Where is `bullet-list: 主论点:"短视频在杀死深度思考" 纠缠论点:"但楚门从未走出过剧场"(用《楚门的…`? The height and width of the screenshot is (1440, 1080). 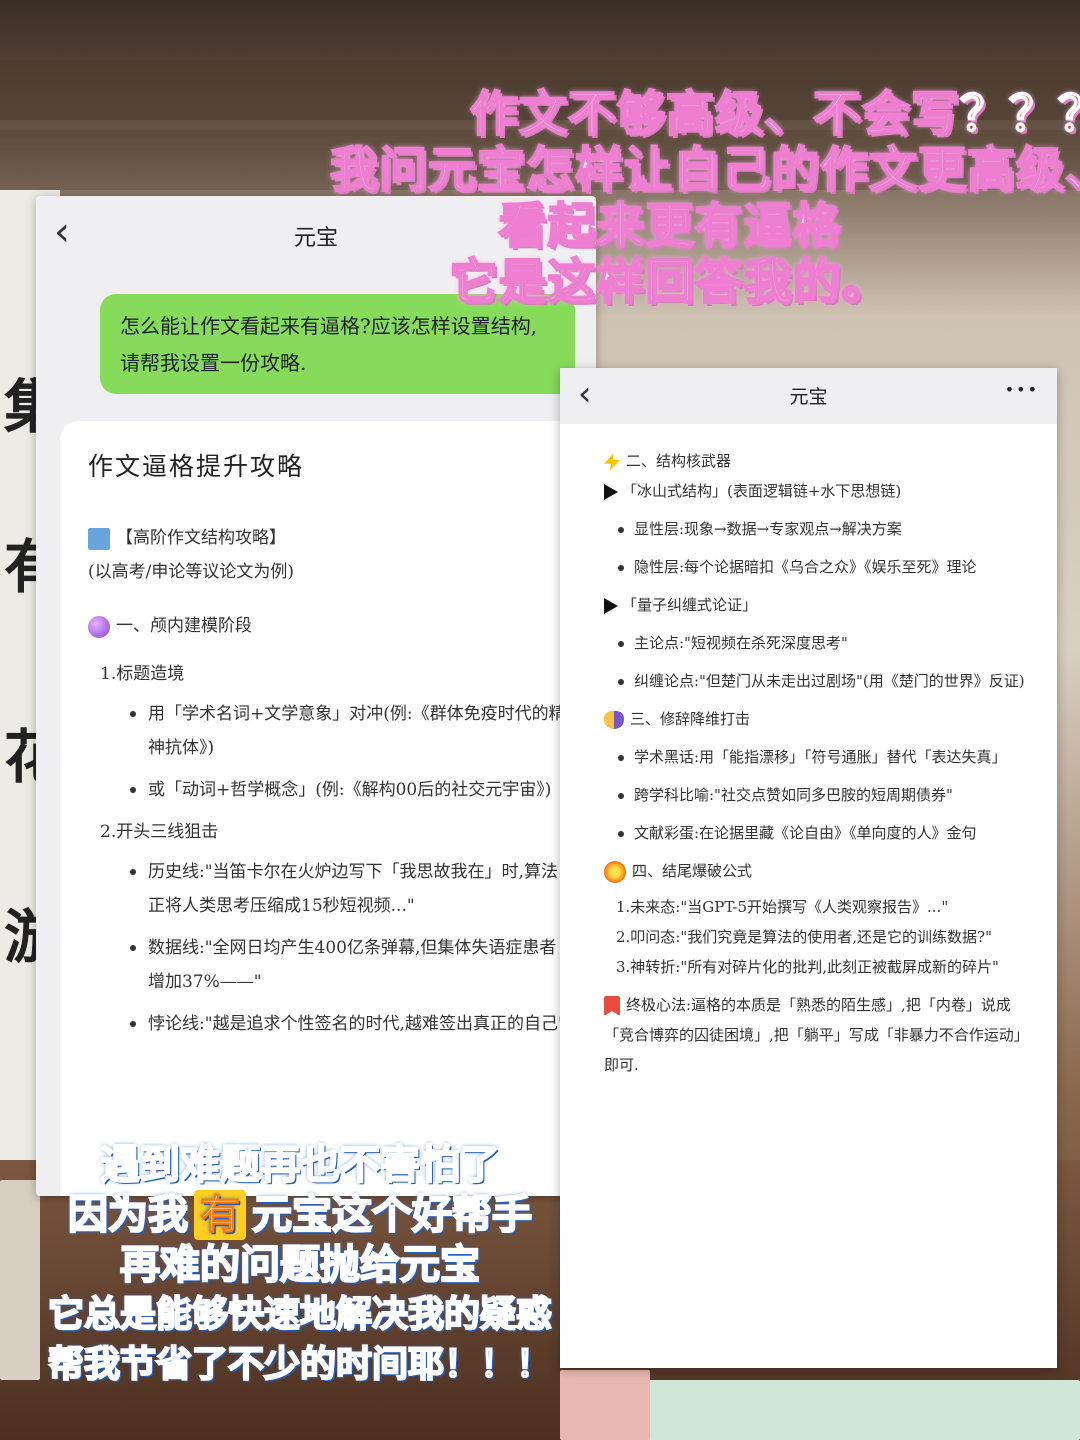 bullet-list: 主论点:"短视频在杀死深度思考" 纠缠论点:"但楚门从未走出过剧场"(用《楚门的… is located at coordinates (816, 662).